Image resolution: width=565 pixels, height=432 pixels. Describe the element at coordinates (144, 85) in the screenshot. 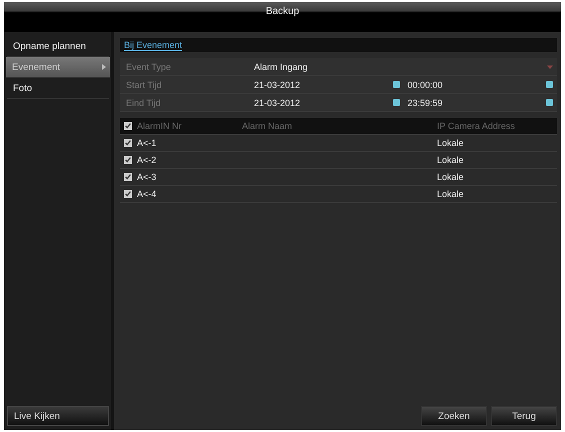

I see `field-label: Start Tijd` at that location.